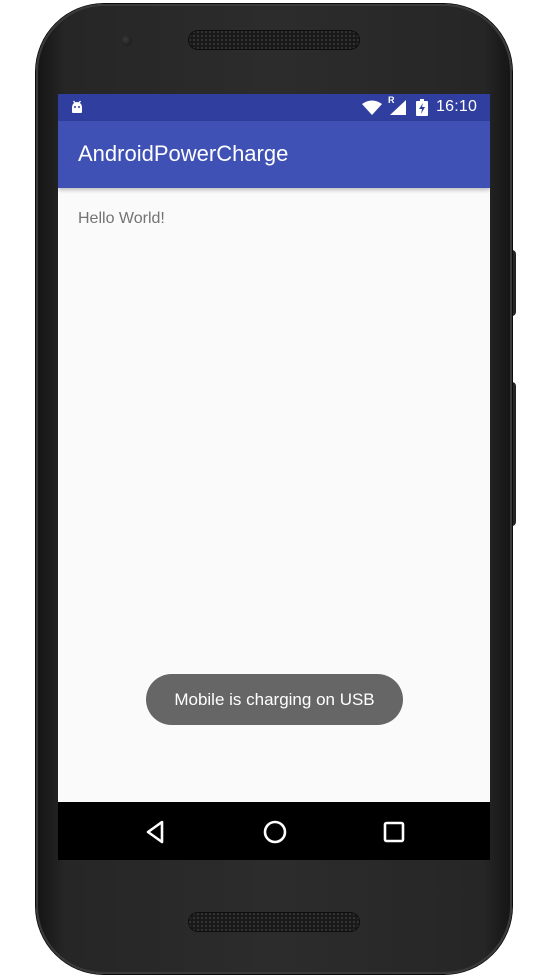 The height and width of the screenshot is (978, 548). I want to click on recents-icon, so click(394, 832).